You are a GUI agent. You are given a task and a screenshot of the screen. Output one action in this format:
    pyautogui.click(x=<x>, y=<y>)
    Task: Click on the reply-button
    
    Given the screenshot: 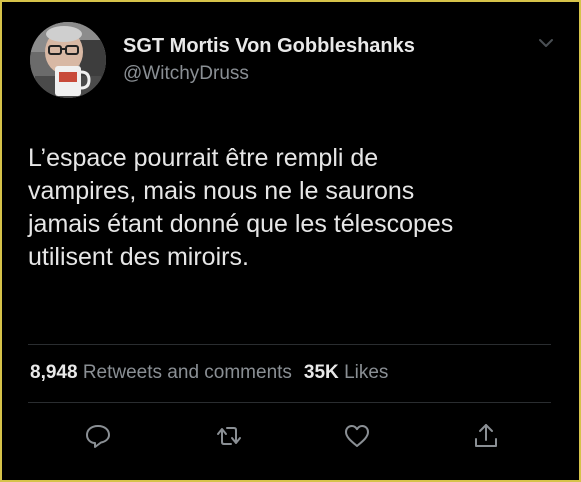 What is the action you would take?
    pyautogui.click(x=98, y=436)
    